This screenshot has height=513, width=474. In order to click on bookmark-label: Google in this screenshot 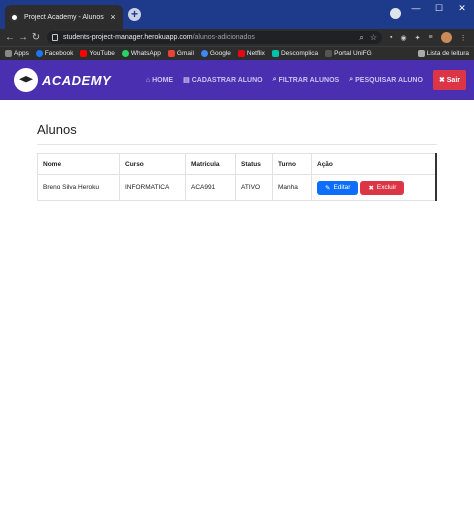, I will do `click(220, 53)`.